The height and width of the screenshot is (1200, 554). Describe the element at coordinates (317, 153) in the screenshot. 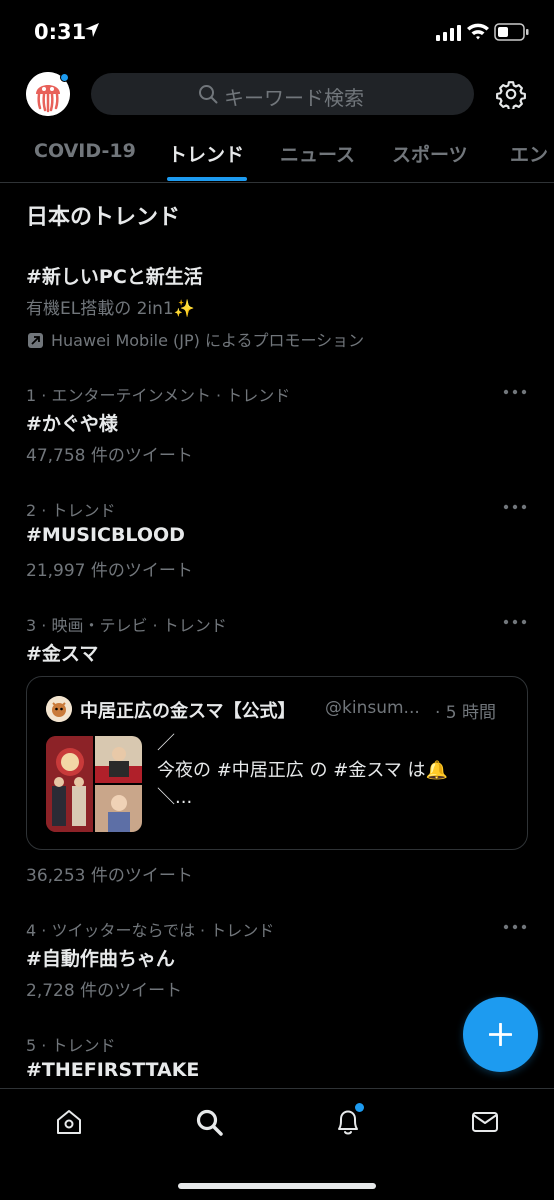

I see `tab-news: ニュース` at that location.